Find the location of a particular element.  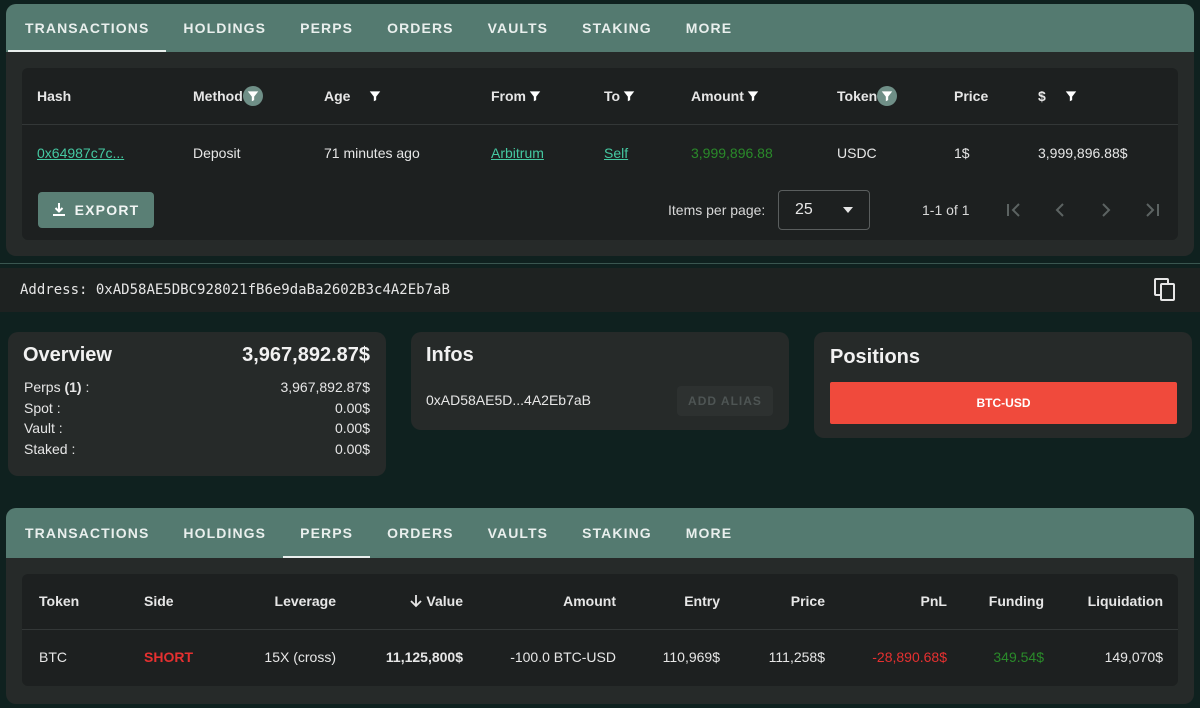

perps-count: (1) is located at coordinates (73, 387).